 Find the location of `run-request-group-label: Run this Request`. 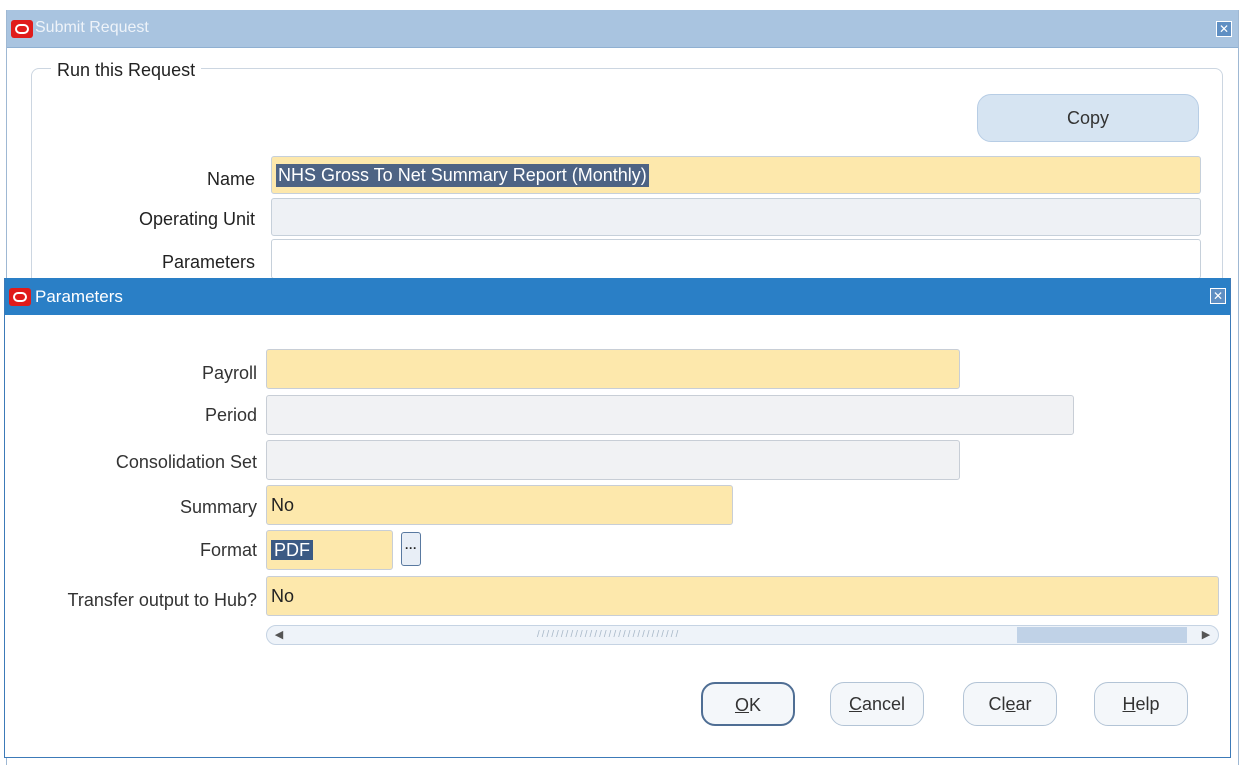

run-request-group-label: Run this Request is located at coordinates (126, 70).